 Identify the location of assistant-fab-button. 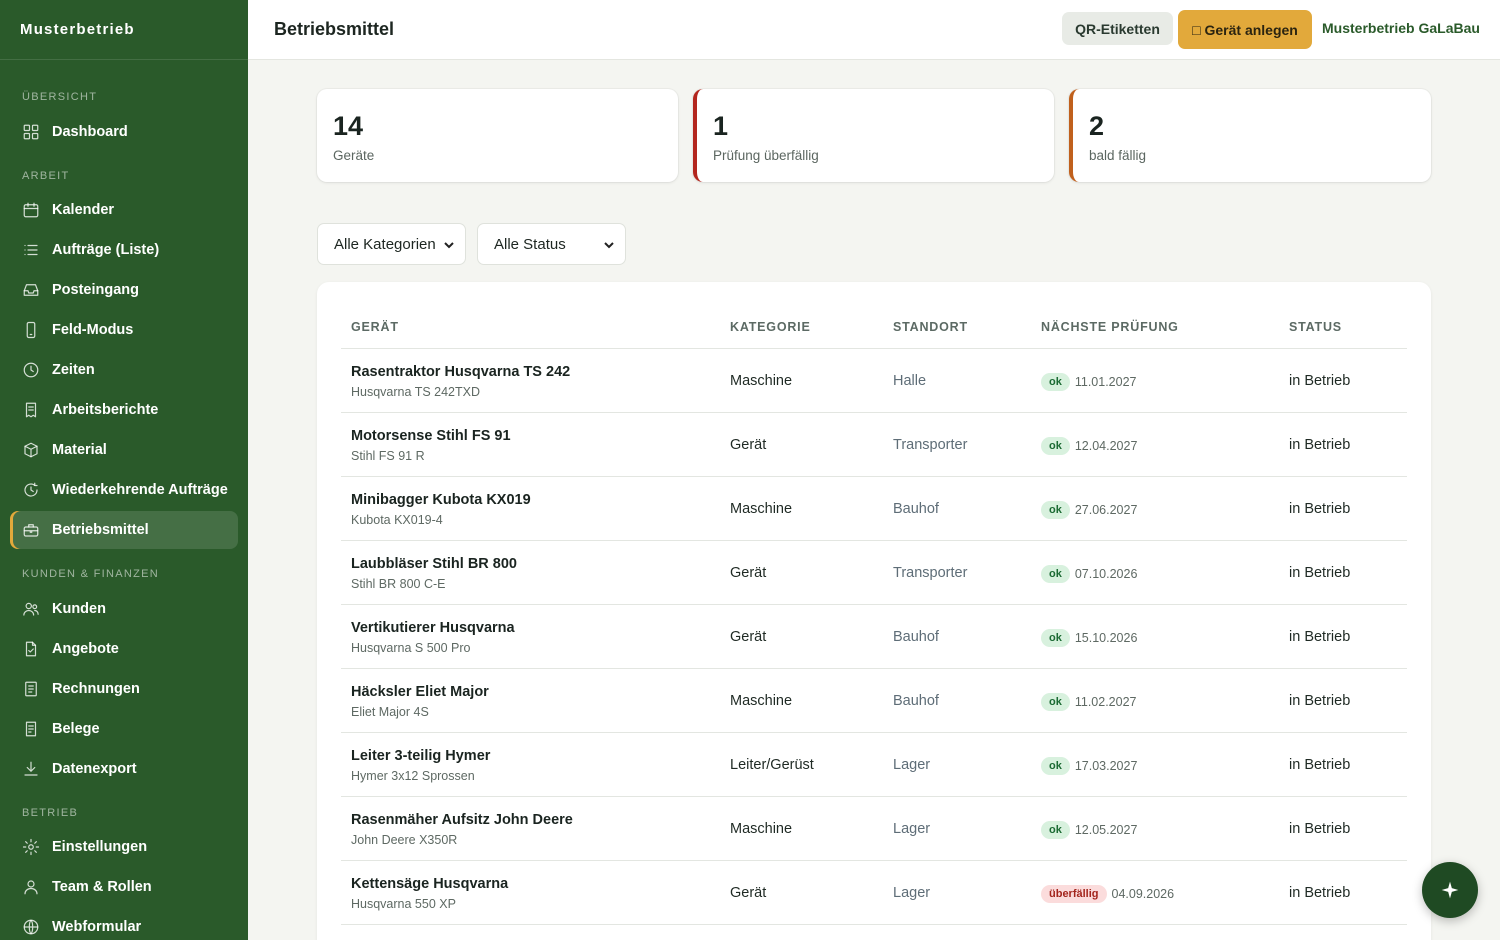
(1450, 890).